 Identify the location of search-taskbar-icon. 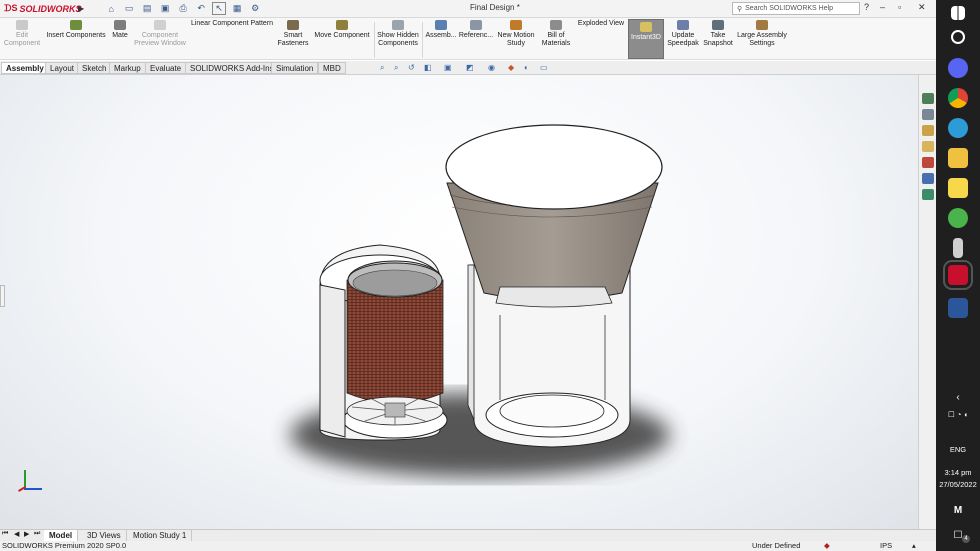
(958, 37).